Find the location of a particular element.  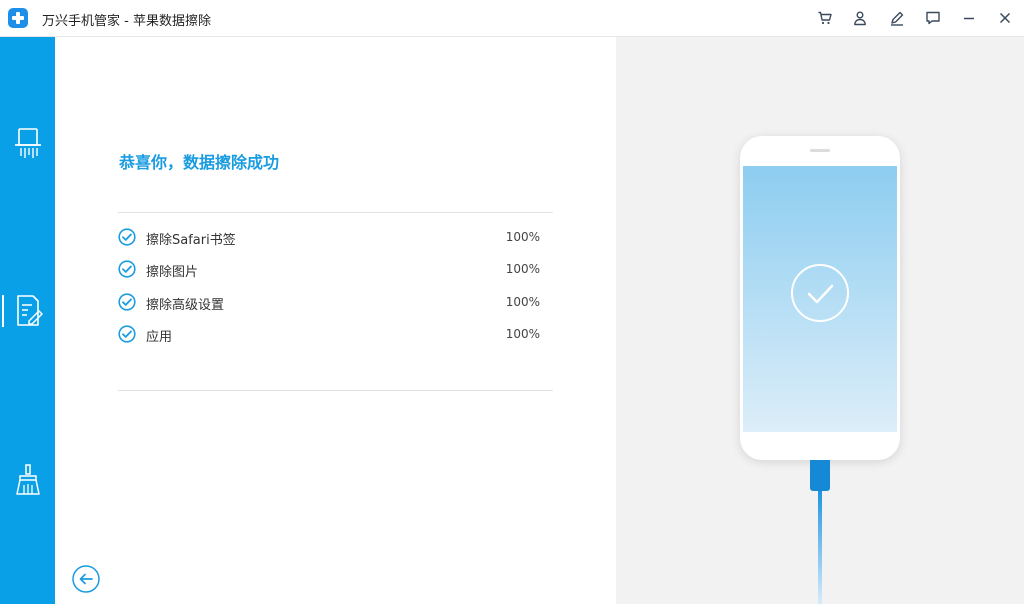

checkmark-circle-icon is located at coordinates (820, 293).